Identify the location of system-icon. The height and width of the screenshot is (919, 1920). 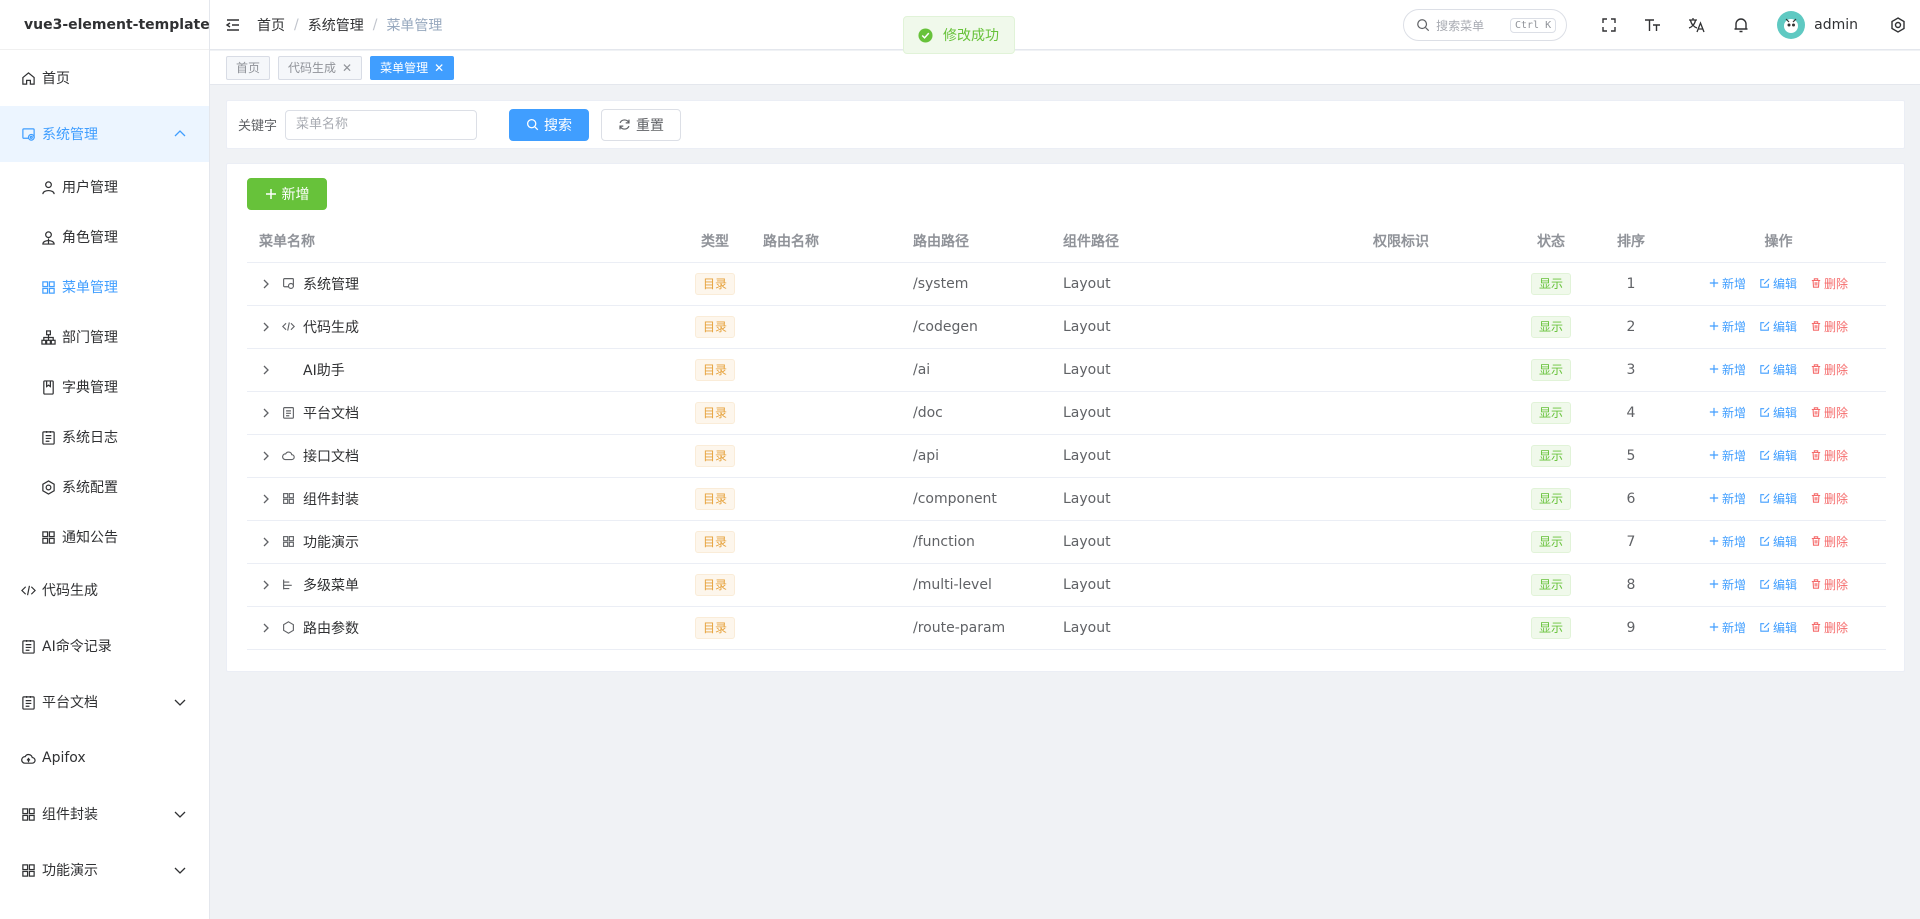
(288, 284).